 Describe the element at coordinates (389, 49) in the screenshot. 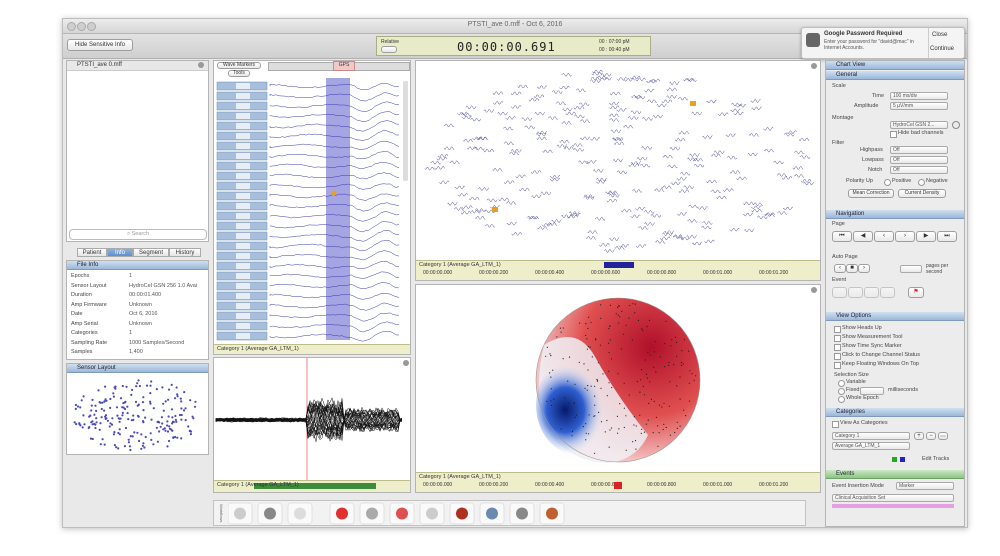

I see `timer-mode-select` at that location.